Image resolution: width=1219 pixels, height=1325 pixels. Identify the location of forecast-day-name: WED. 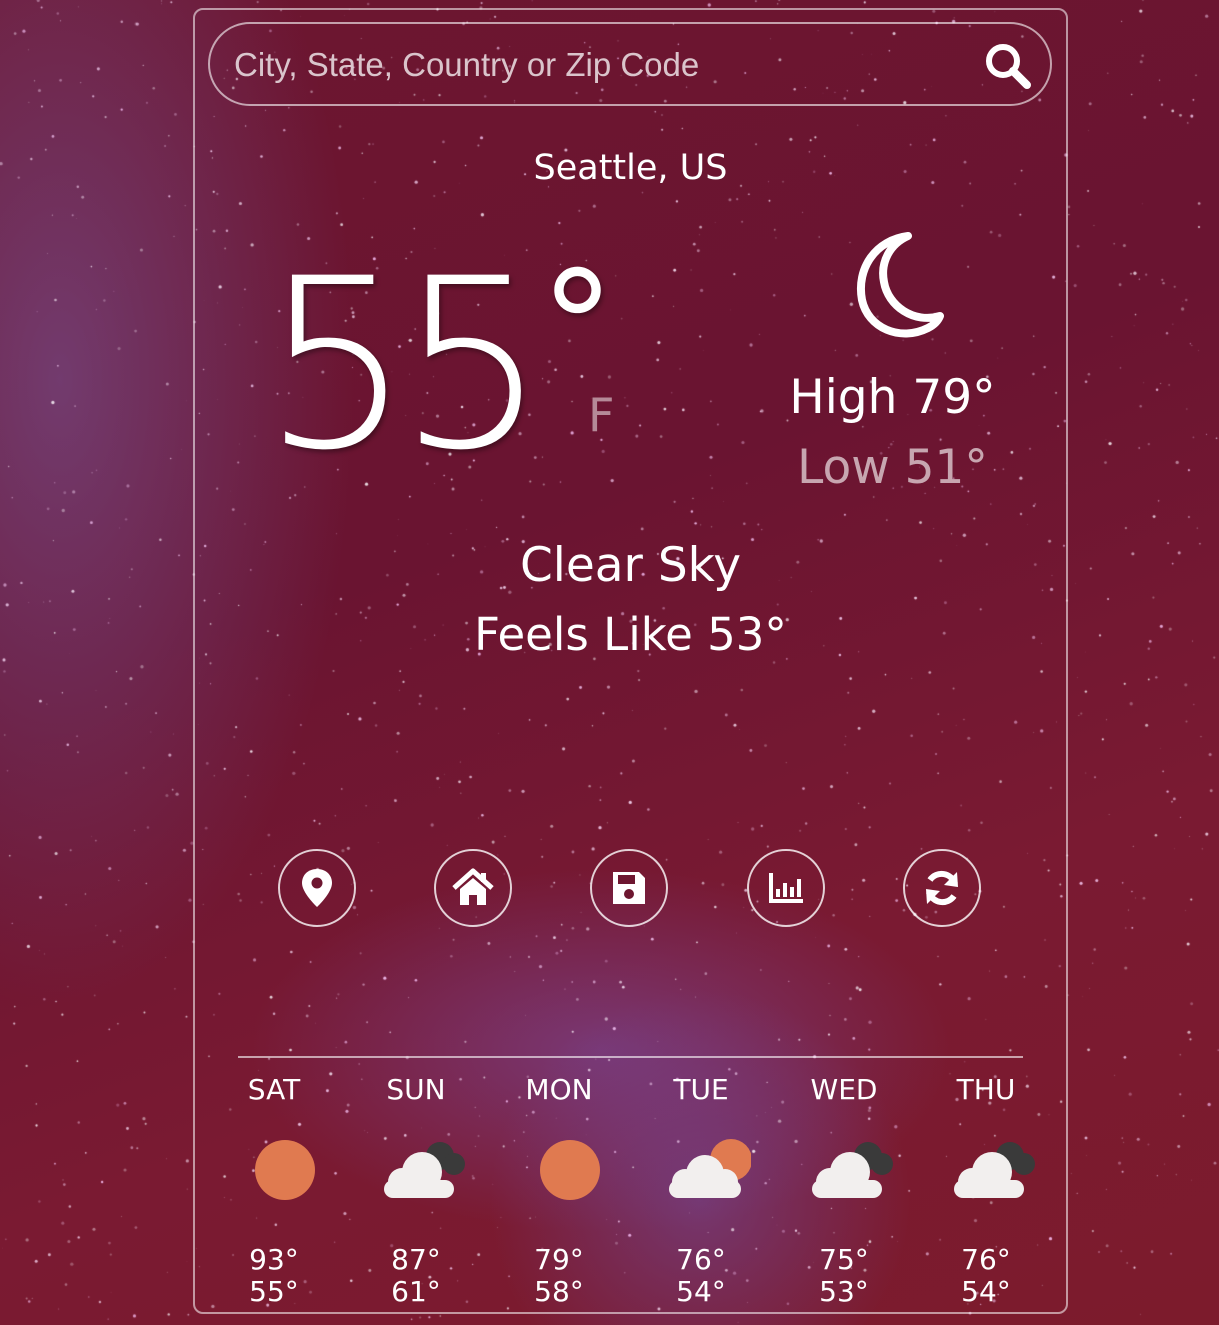
(844, 1089).